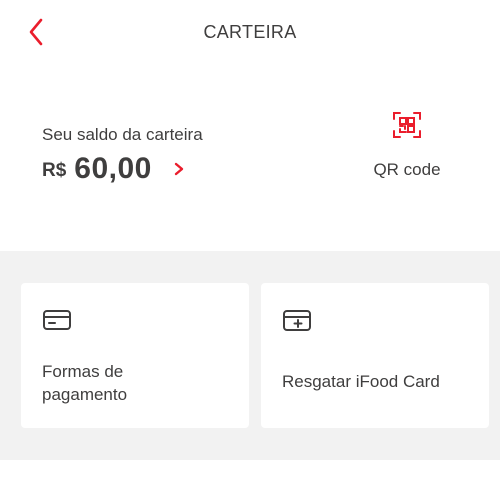 This screenshot has width=500, height=481. Describe the element at coordinates (54, 170) in the screenshot. I see `currency-symbol: R$` at that location.